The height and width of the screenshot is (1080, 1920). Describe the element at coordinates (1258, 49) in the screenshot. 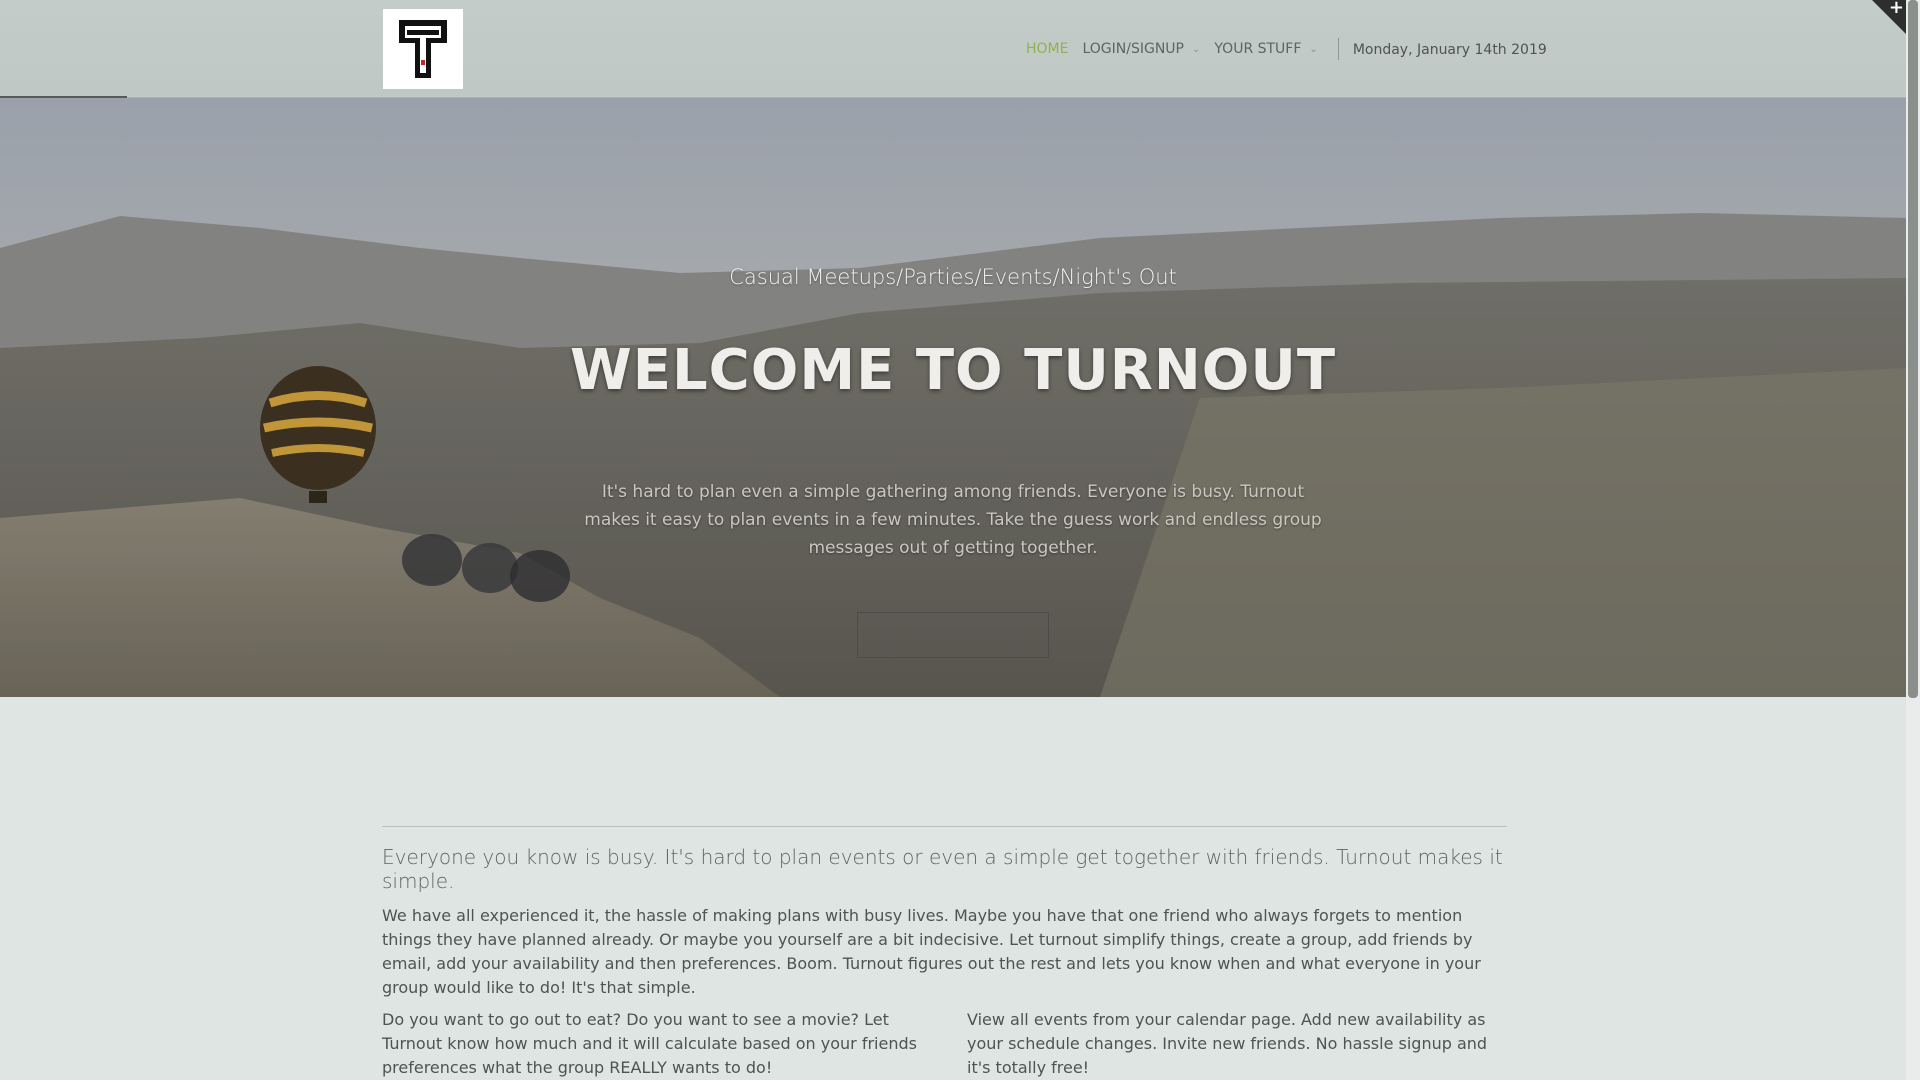

I see `nav-your-stuff-label: YOUR STUFF` at that location.